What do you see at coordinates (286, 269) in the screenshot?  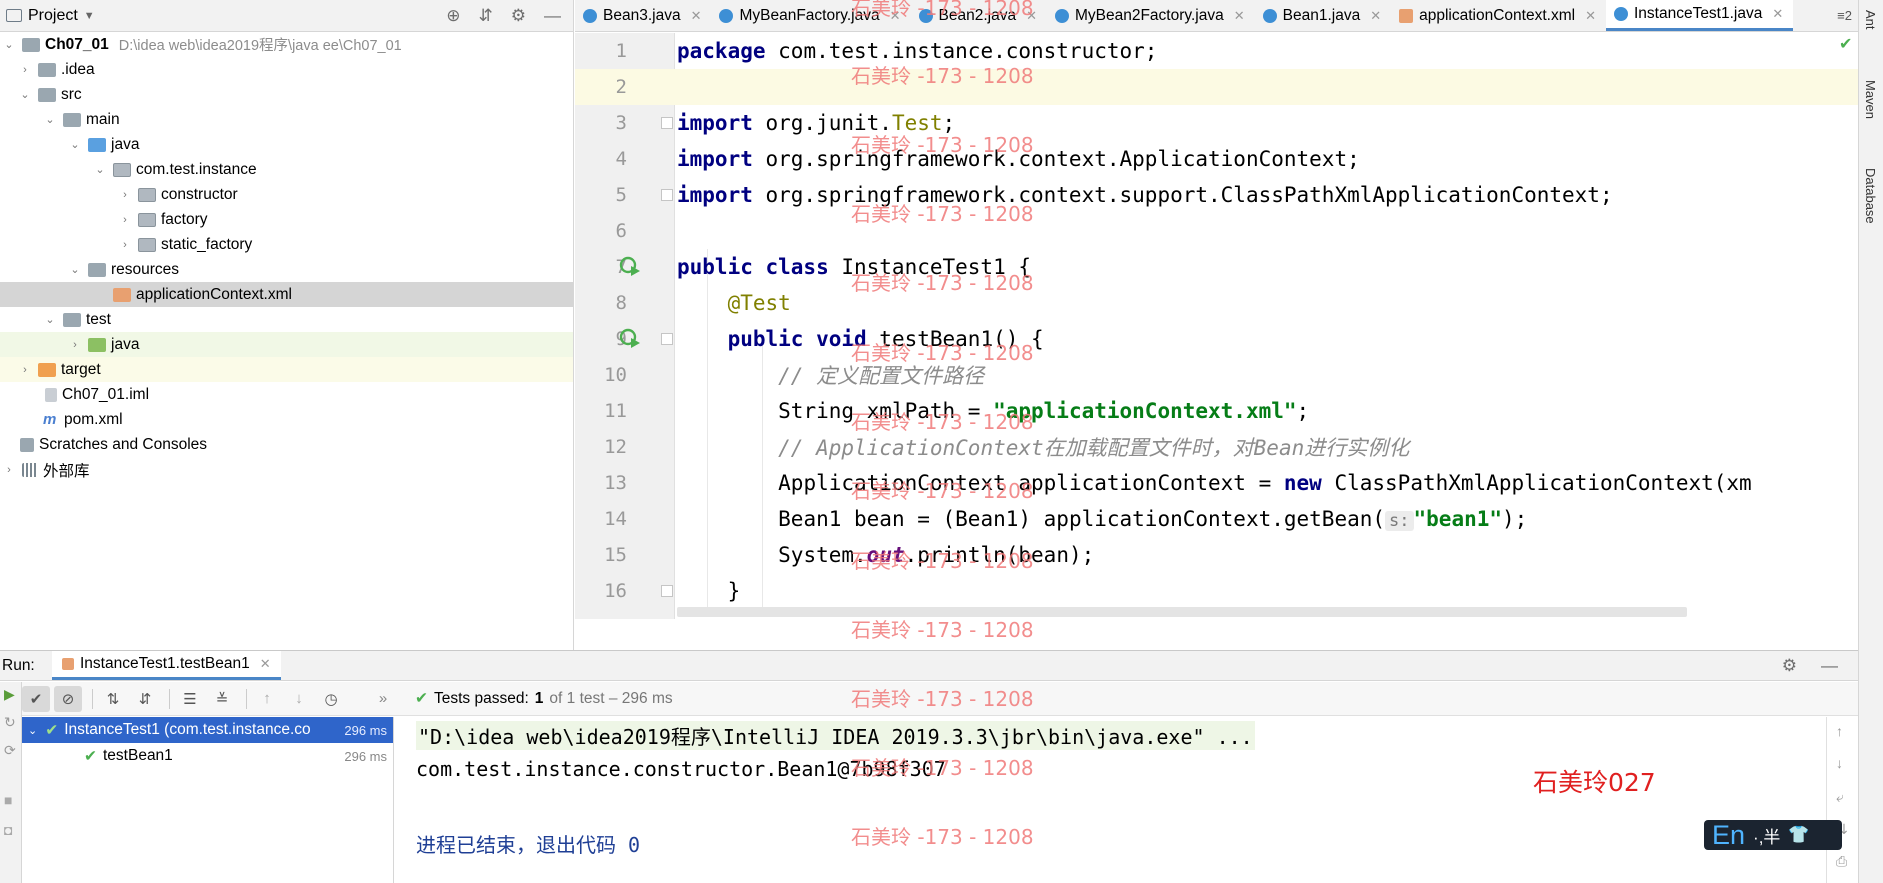 I see `tree-item-resources: ⌄ resources` at bounding box center [286, 269].